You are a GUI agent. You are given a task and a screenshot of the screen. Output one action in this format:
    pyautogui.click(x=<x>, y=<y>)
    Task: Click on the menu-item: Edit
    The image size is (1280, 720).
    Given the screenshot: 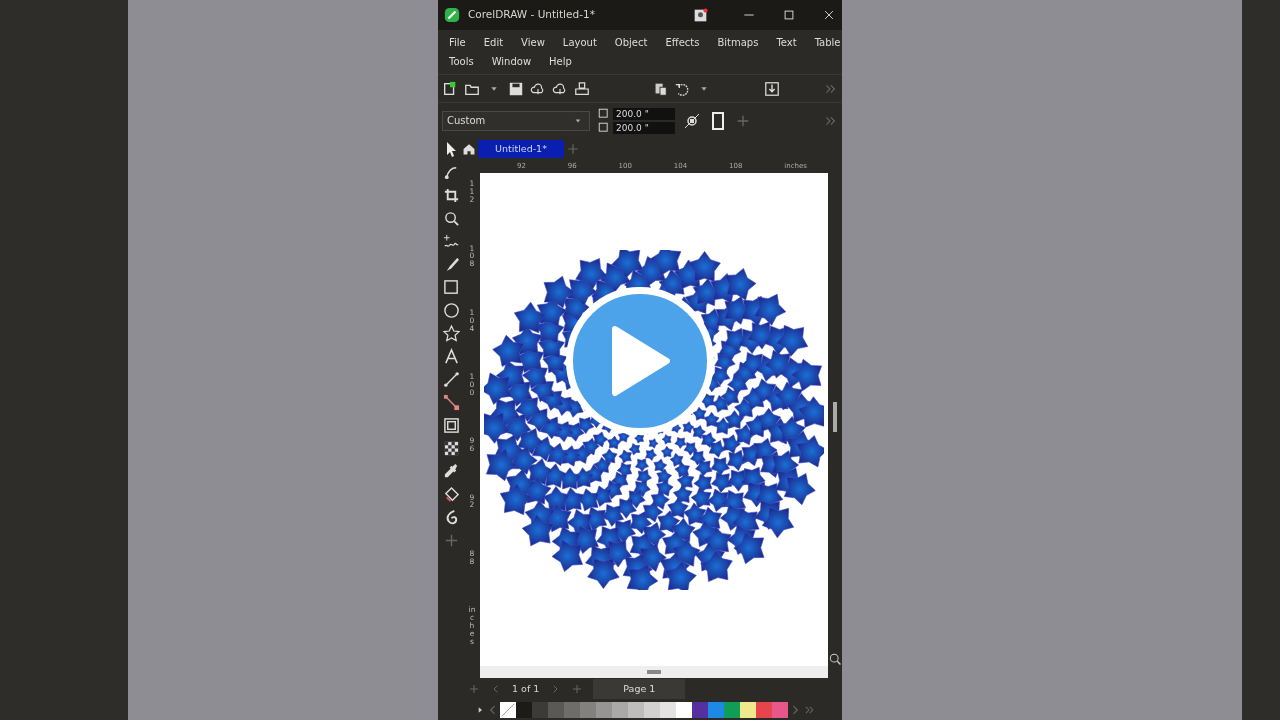 What is the action you would take?
    pyautogui.click(x=493, y=42)
    